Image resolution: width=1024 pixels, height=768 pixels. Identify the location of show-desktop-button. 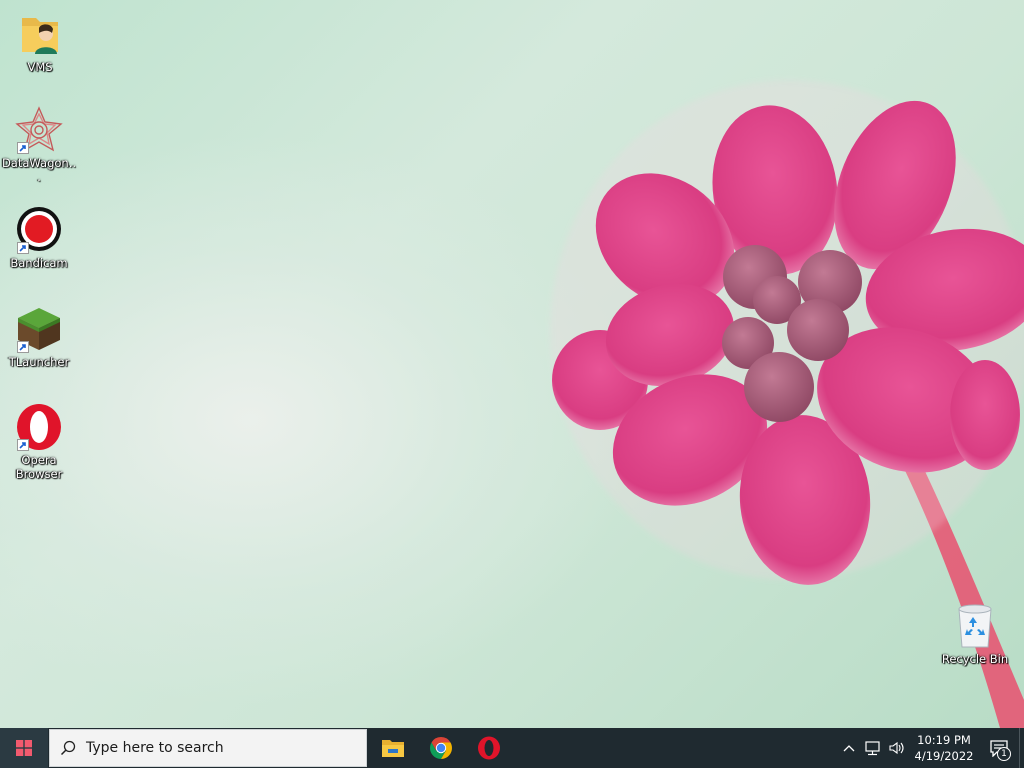
(1021, 748).